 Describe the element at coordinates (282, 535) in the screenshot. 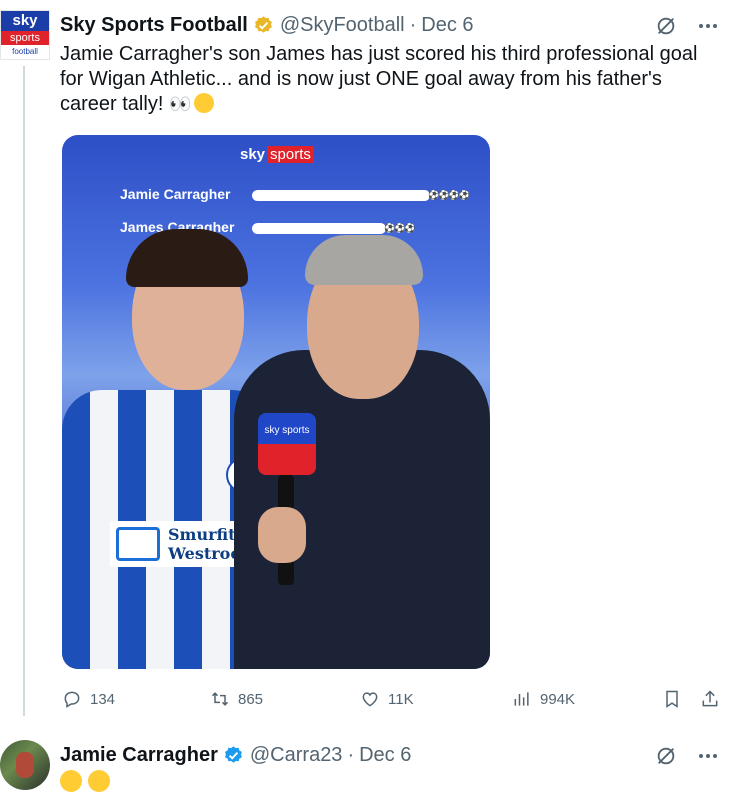

I see `pundit-hand` at that location.